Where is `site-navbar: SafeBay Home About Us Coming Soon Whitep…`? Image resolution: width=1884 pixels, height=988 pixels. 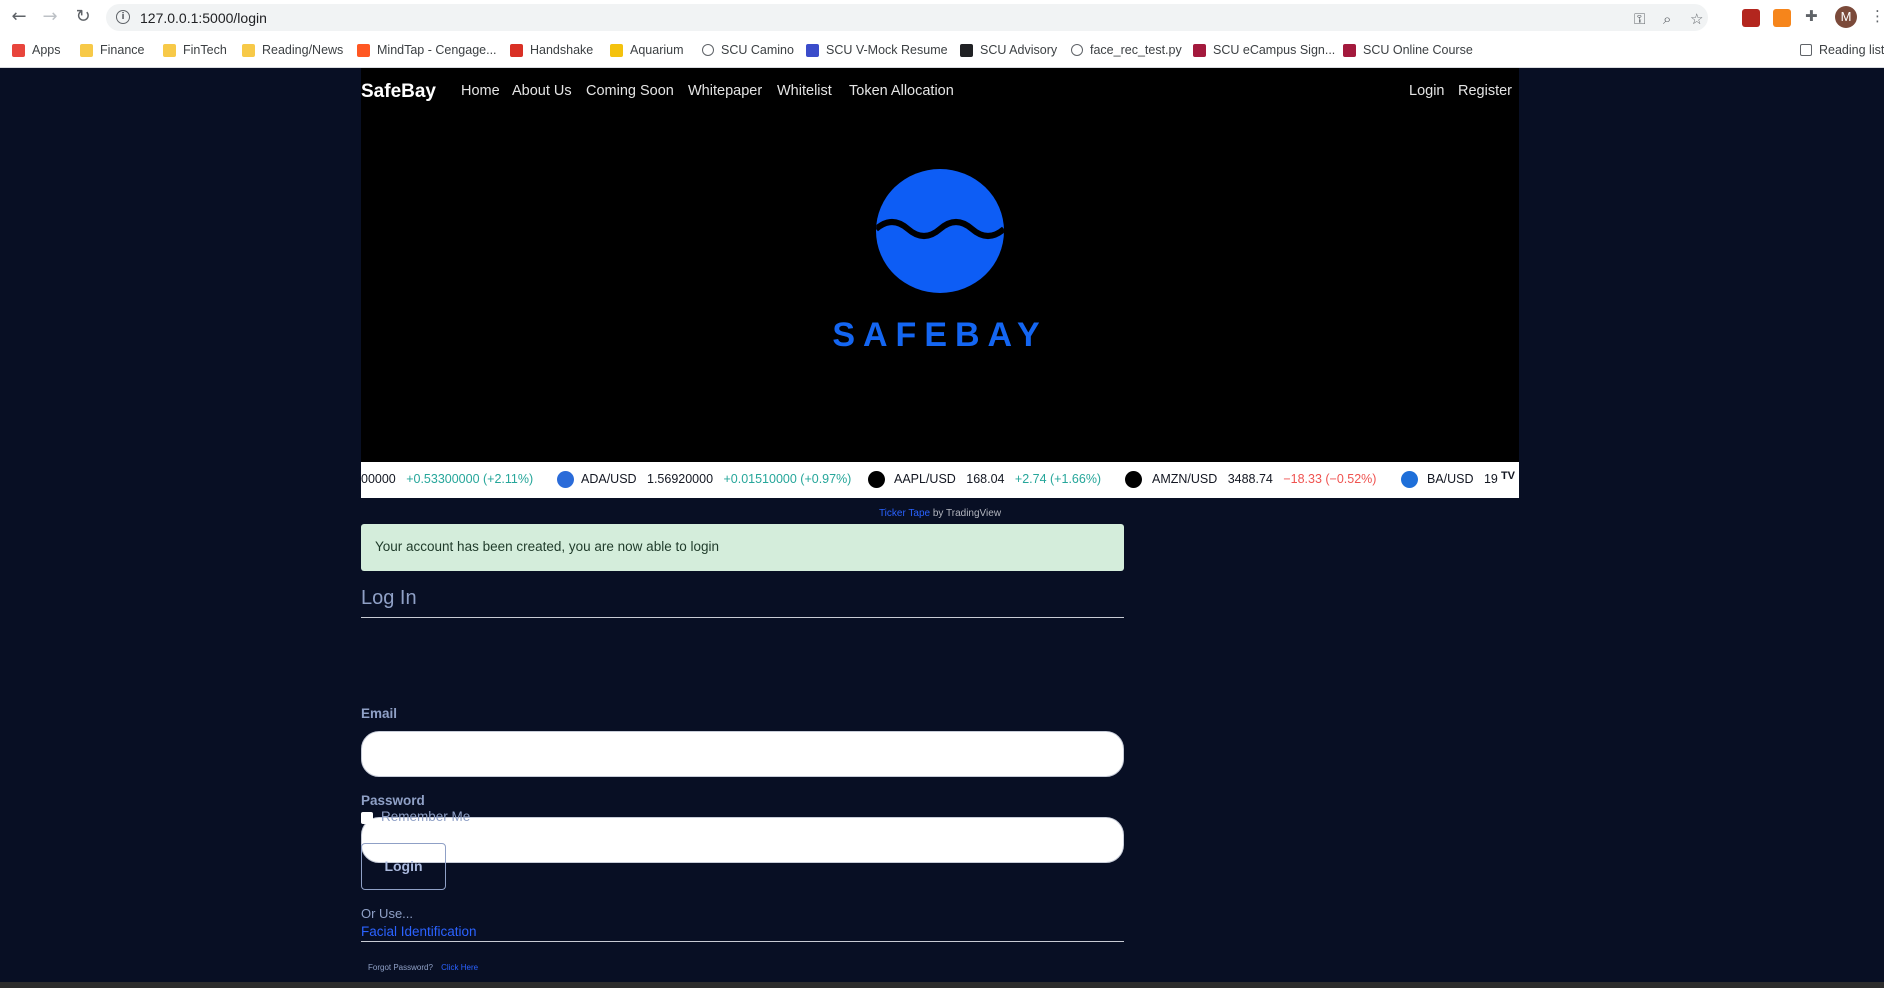 site-navbar: SafeBay Home About Us Coming Soon Whitep… is located at coordinates (940, 90).